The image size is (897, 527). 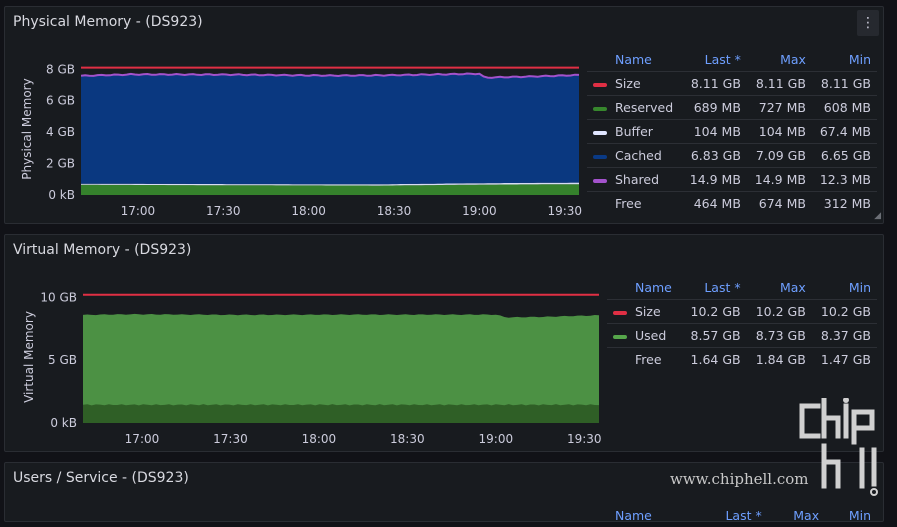 What do you see at coordinates (714, 179) in the screenshot?
I see `legend-value-last: 14.9 MB` at bounding box center [714, 179].